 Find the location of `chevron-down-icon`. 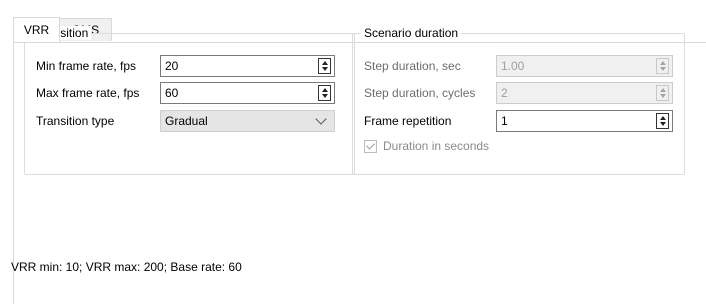

chevron-down-icon is located at coordinates (321, 119).